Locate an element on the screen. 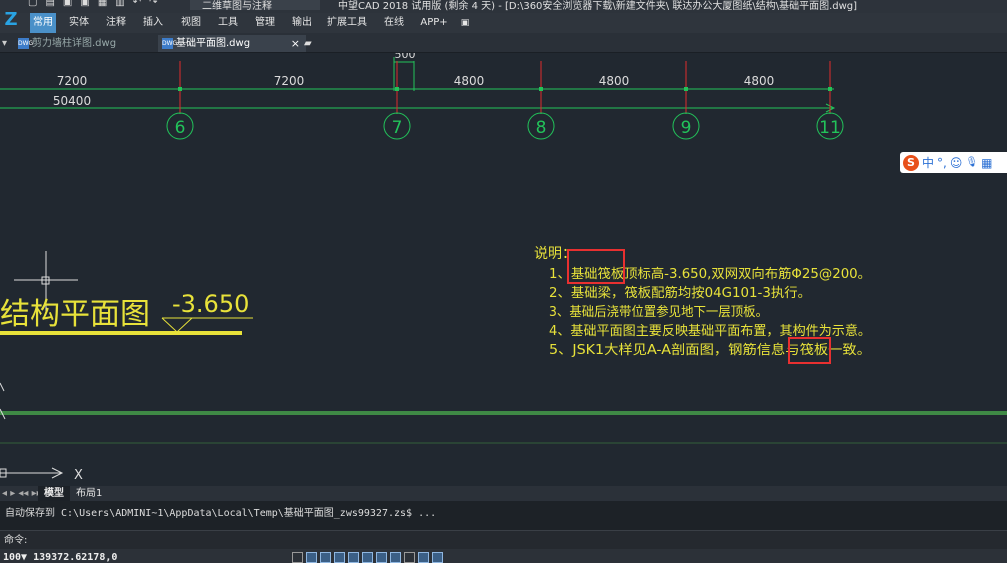 Image resolution: width=1007 pixels, height=563 pixels. title-block: 结构平面图 -3.650 is located at coordinates (126, 293).